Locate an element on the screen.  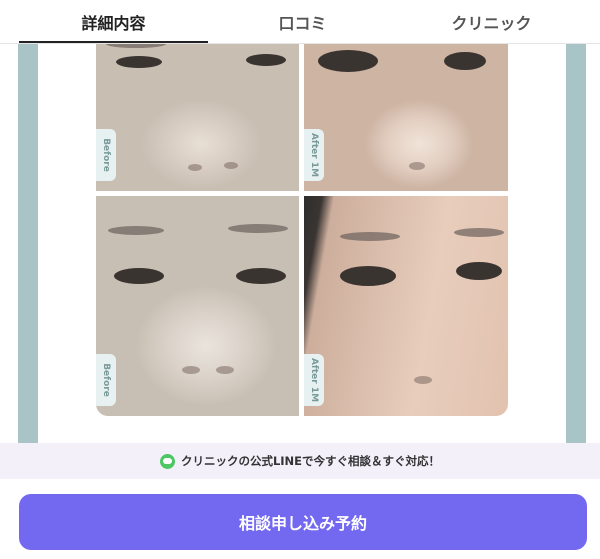
before-photo-2: Before is located at coordinates (197, 306).